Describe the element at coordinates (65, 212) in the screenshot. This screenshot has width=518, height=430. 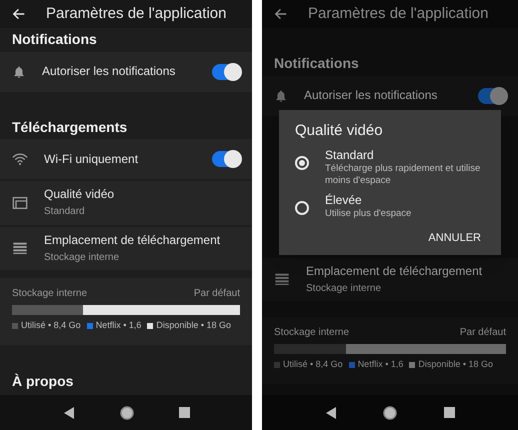
I see `row-value: Standard` at that location.